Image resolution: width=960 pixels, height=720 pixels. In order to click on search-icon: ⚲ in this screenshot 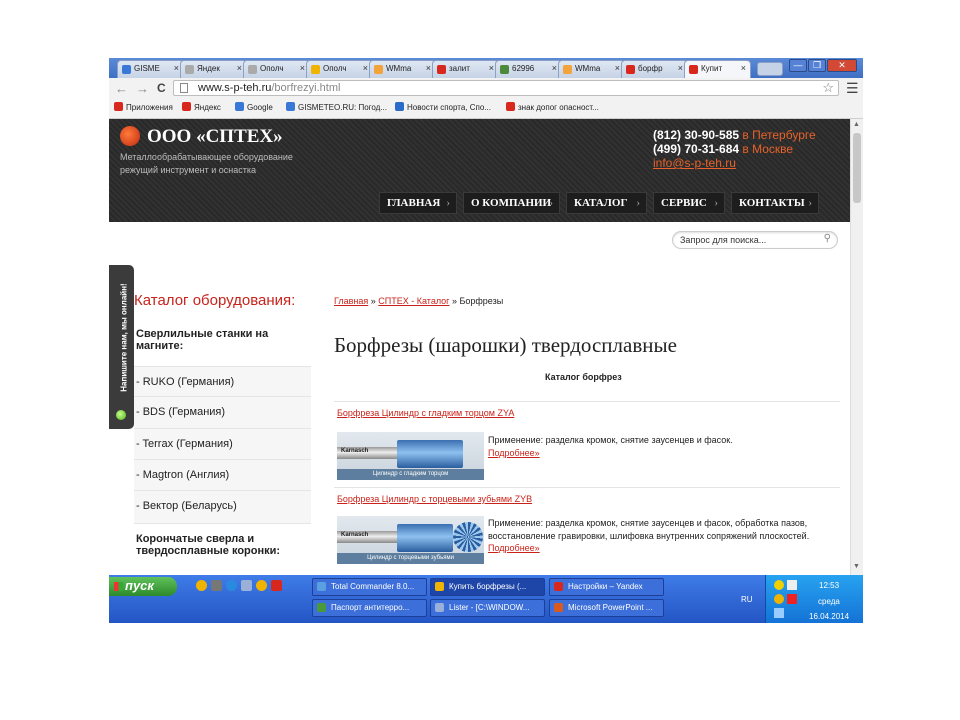, I will do `click(827, 238)`.